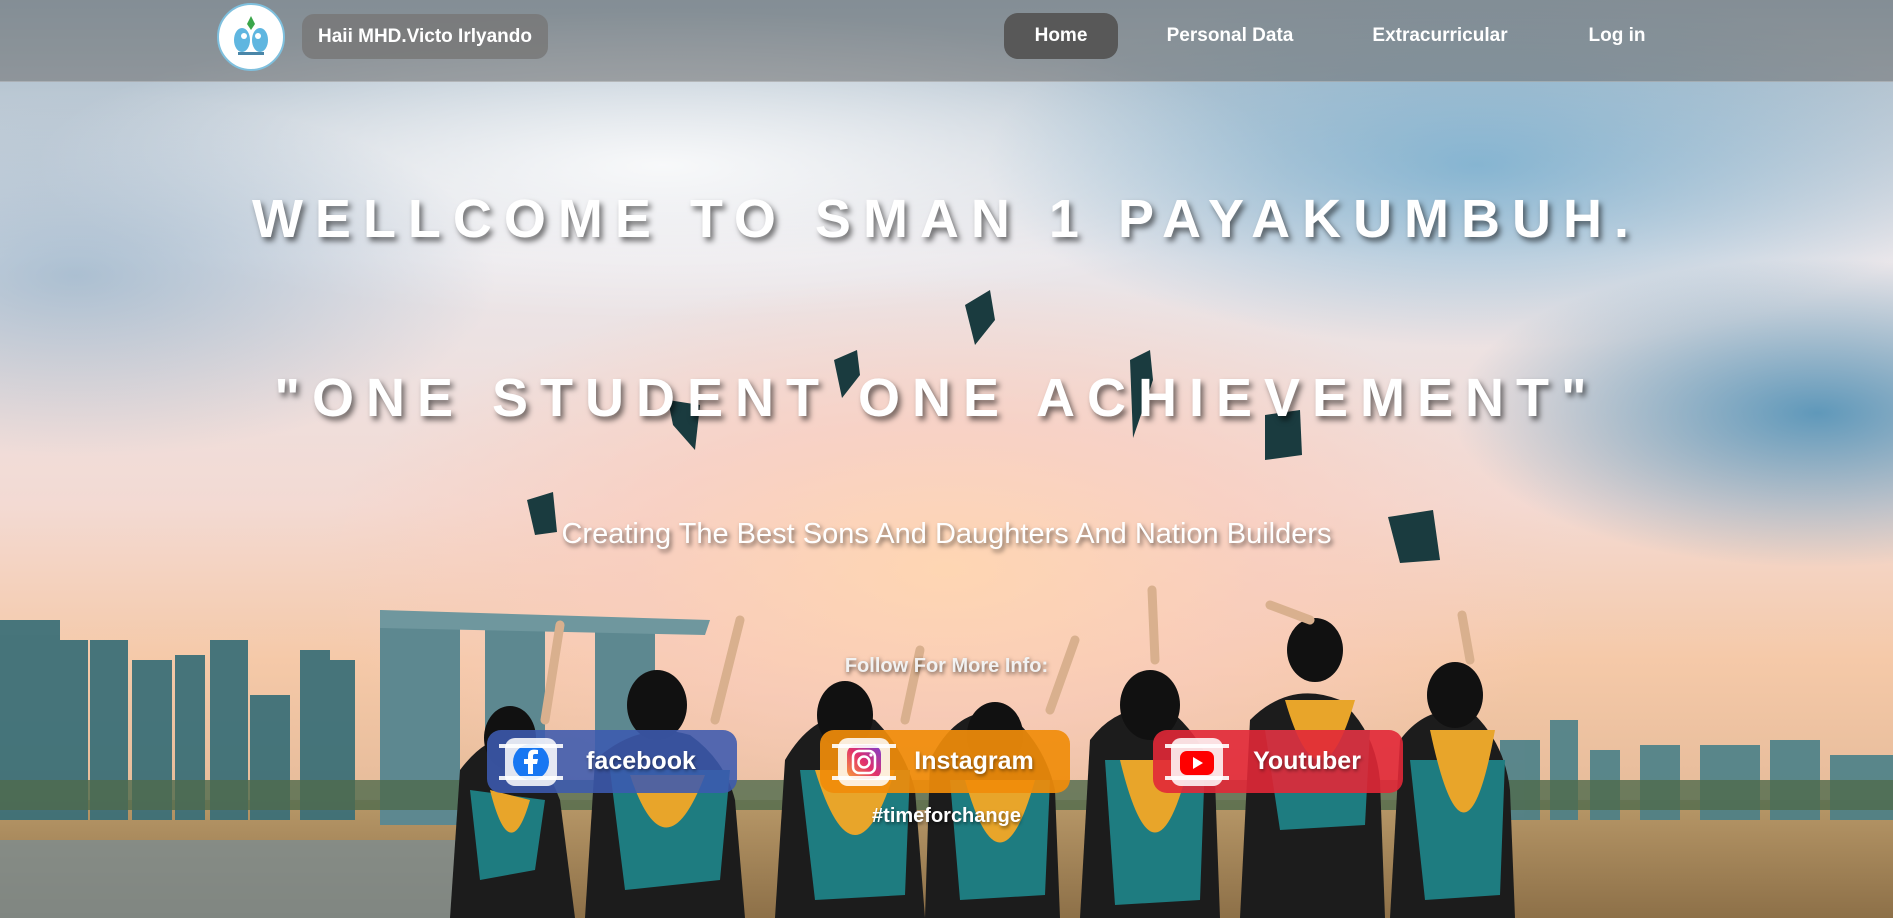 This screenshot has width=1893, height=918. What do you see at coordinates (936, 398) in the screenshot?
I see `hero-motto: "ONE STUDENT ONE ACHIEVEMENT"` at bounding box center [936, 398].